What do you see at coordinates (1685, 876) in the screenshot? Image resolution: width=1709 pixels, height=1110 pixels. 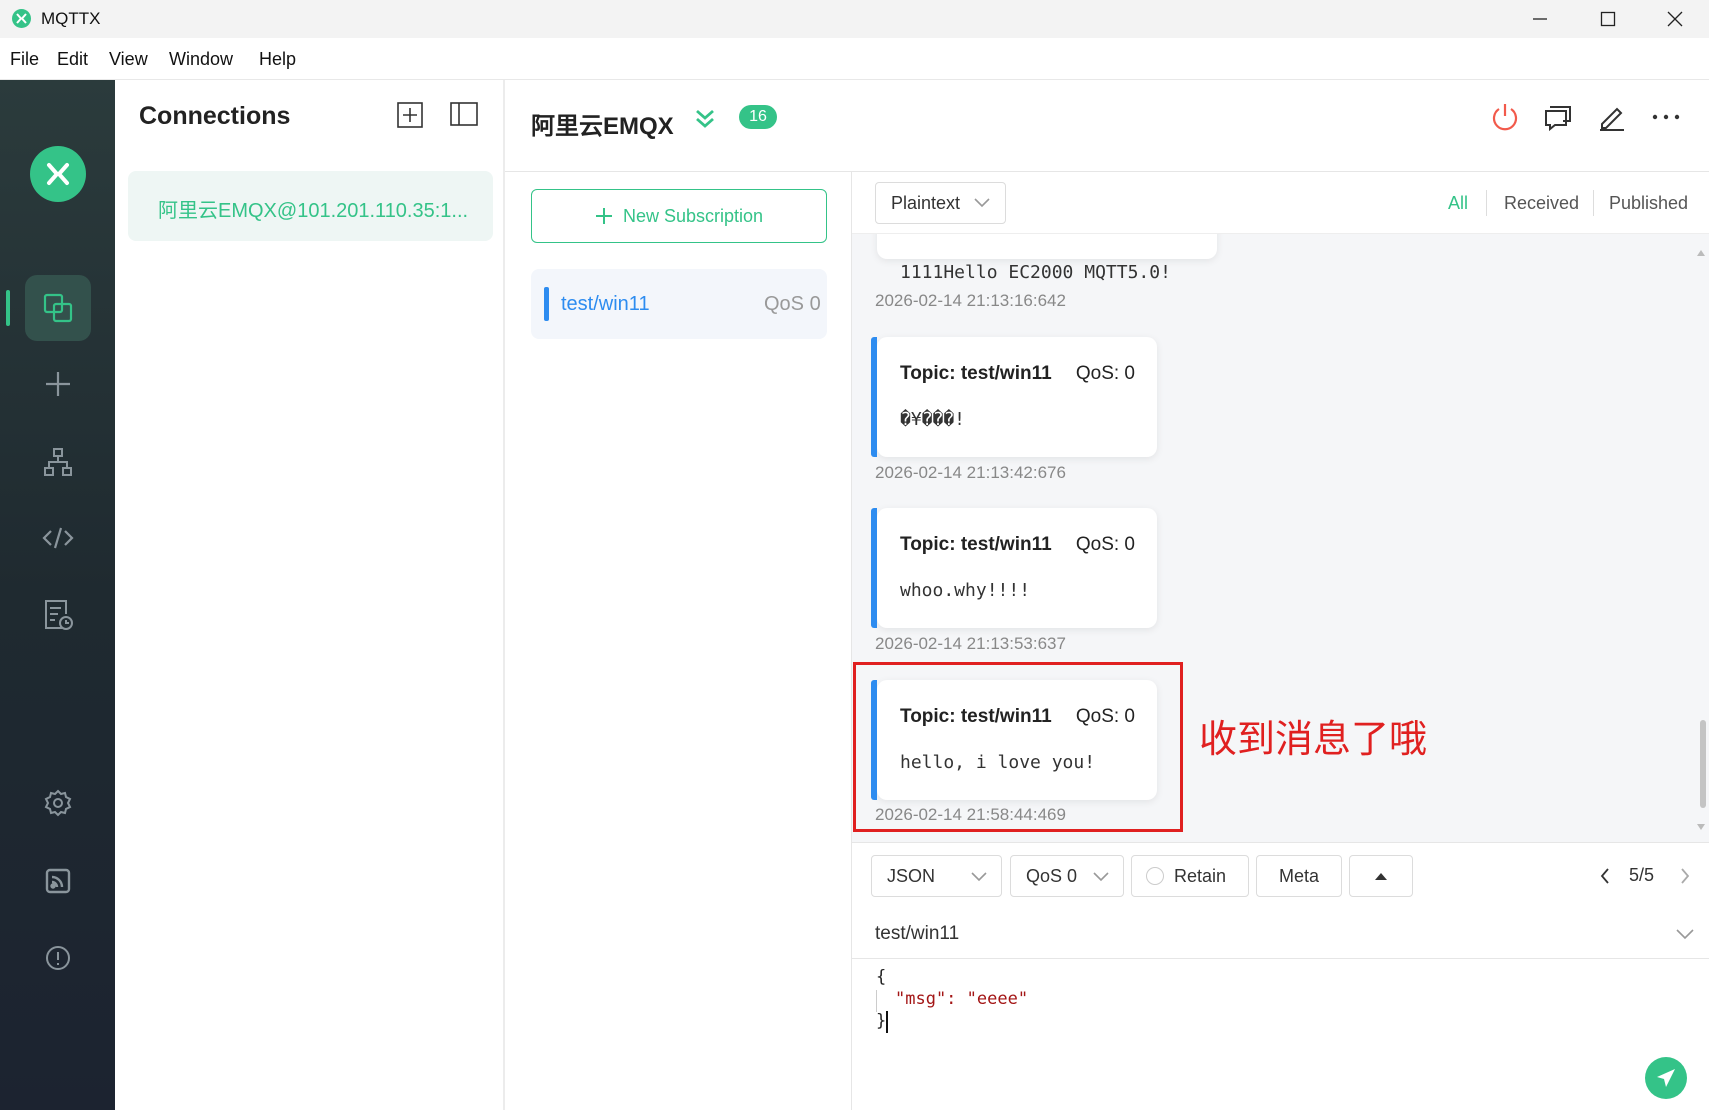 I see `next-page-icon` at bounding box center [1685, 876].